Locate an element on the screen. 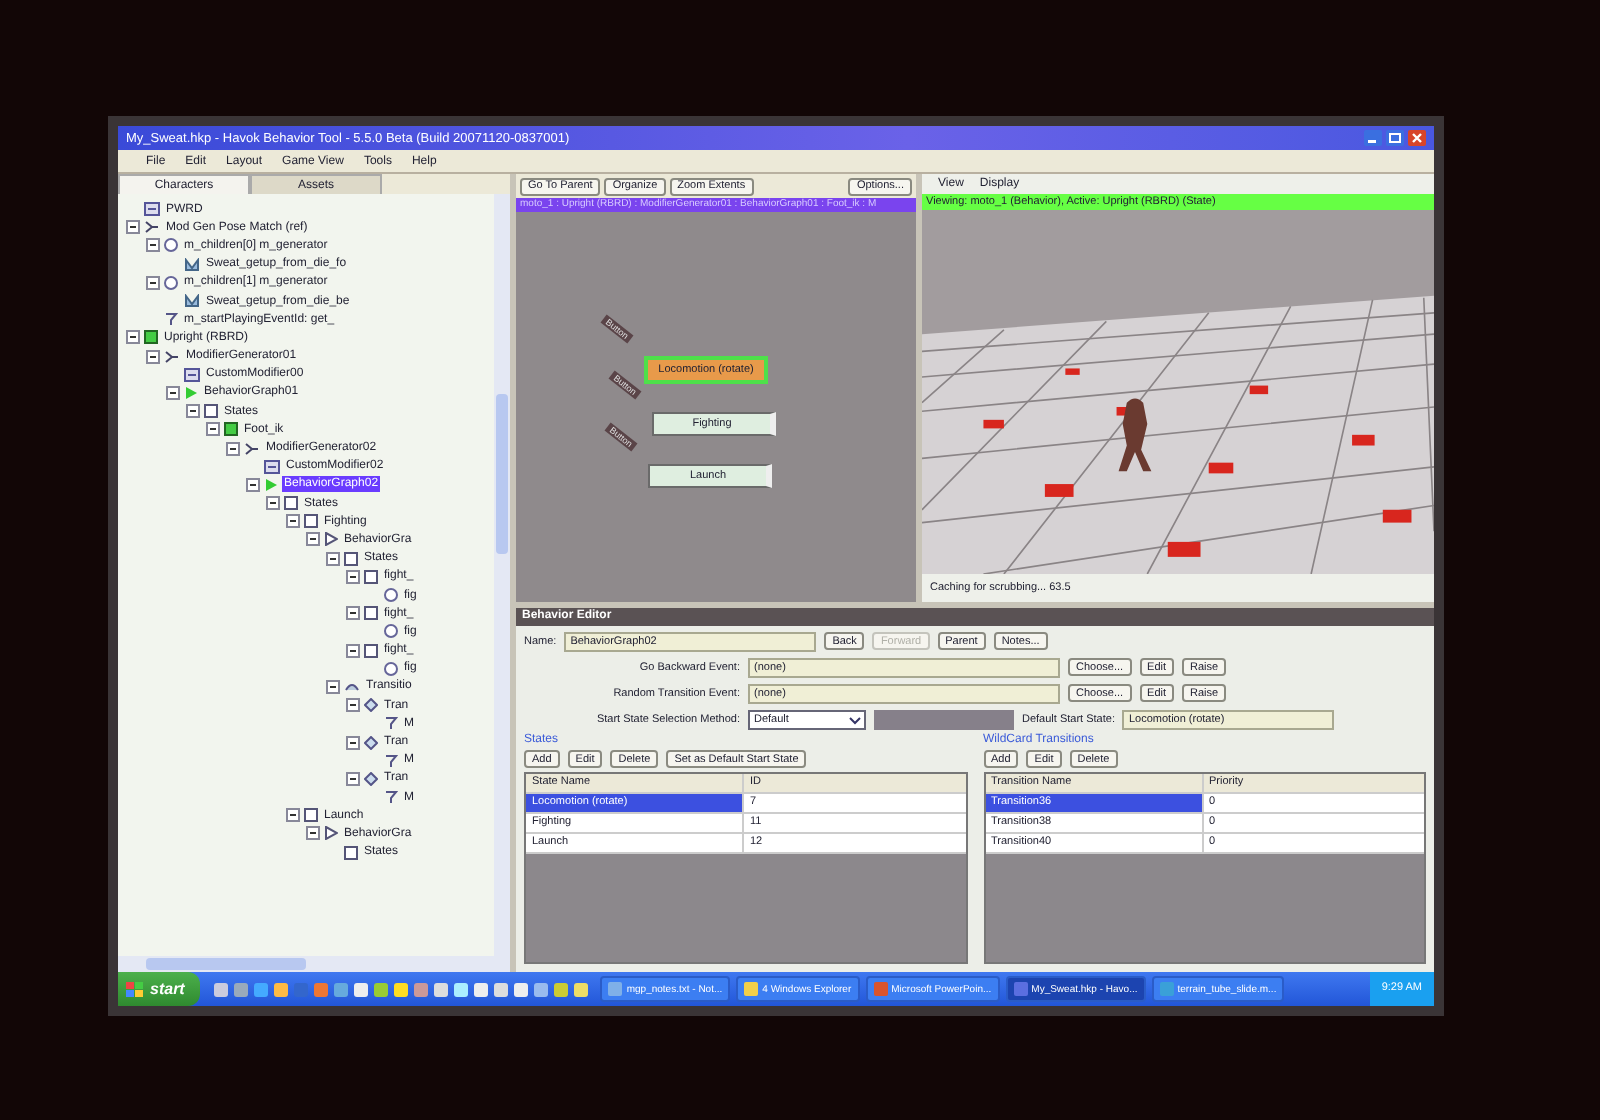  transitions-icon is located at coordinates (352, 686).